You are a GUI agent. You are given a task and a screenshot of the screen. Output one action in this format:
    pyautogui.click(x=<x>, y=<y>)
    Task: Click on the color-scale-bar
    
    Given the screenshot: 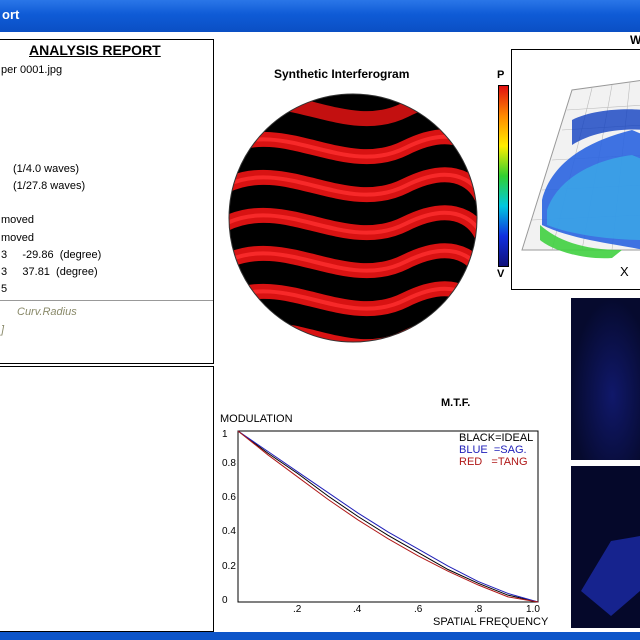 What is the action you would take?
    pyautogui.click(x=503, y=176)
    